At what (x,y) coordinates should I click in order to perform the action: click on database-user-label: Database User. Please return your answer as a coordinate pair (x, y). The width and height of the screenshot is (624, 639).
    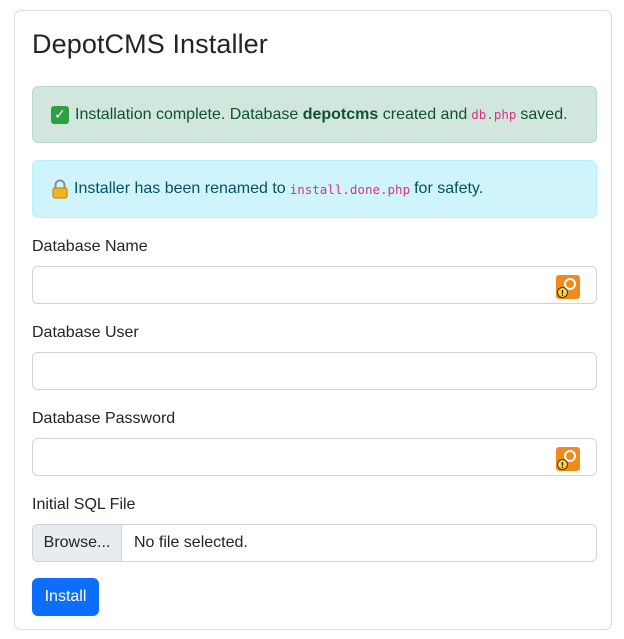
    Looking at the image, I should click on (85, 332).